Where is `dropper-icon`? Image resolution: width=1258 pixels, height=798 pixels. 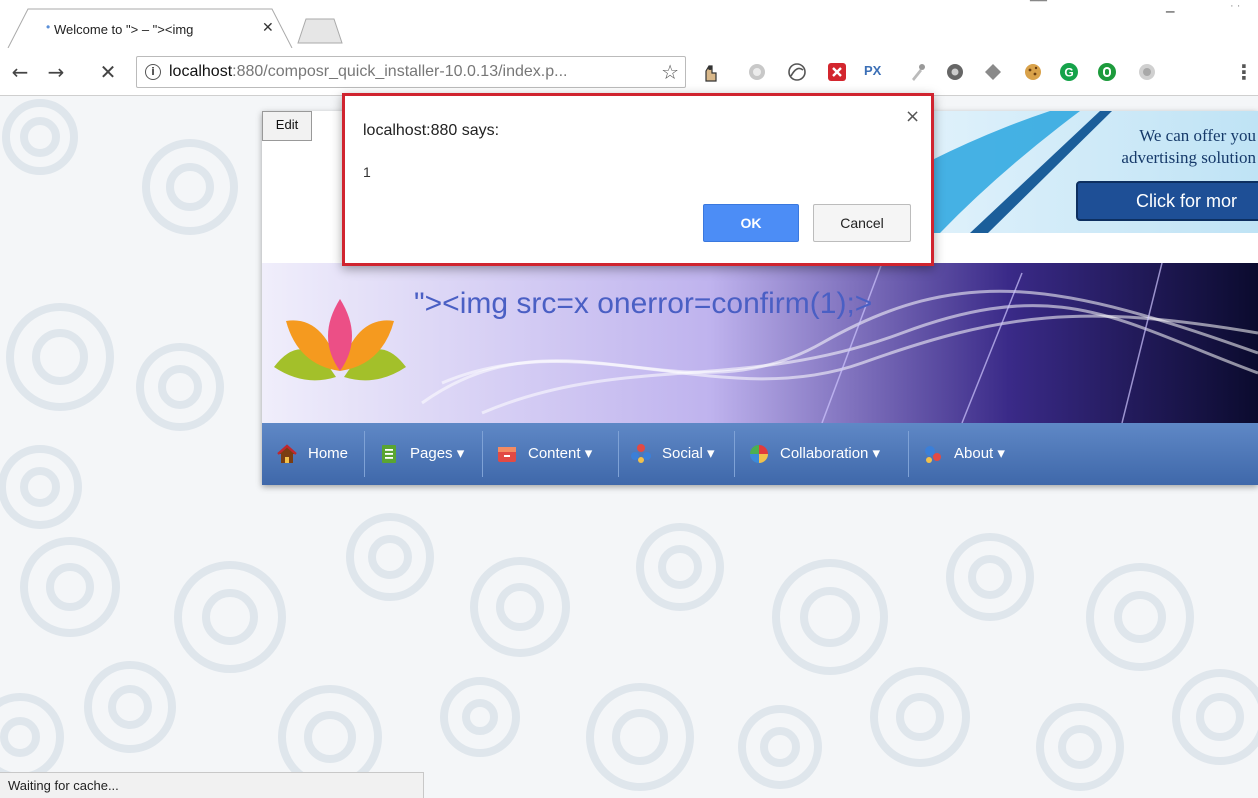 dropper-icon is located at coordinates (917, 72).